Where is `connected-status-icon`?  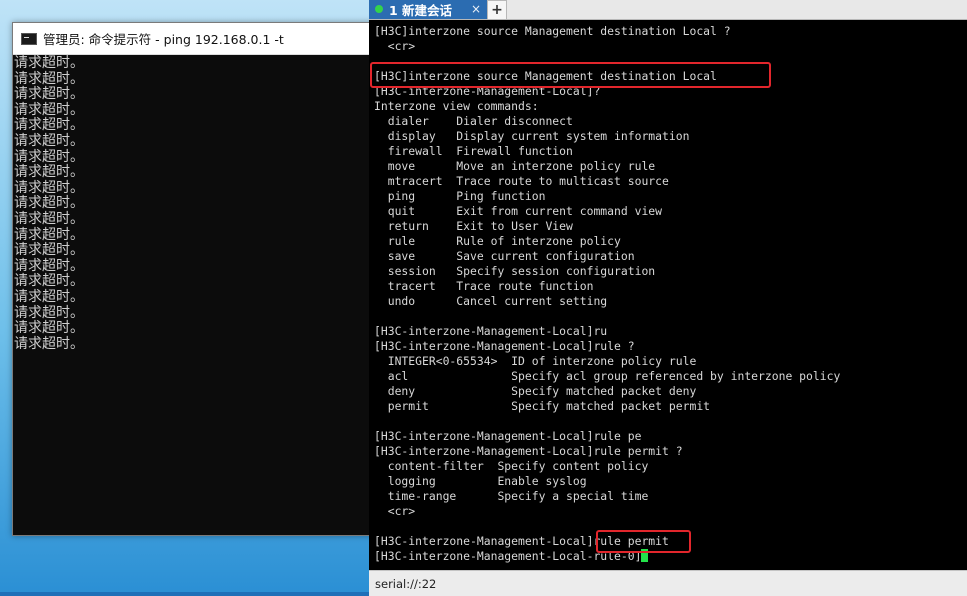 connected-status-icon is located at coordinates (379, 9).